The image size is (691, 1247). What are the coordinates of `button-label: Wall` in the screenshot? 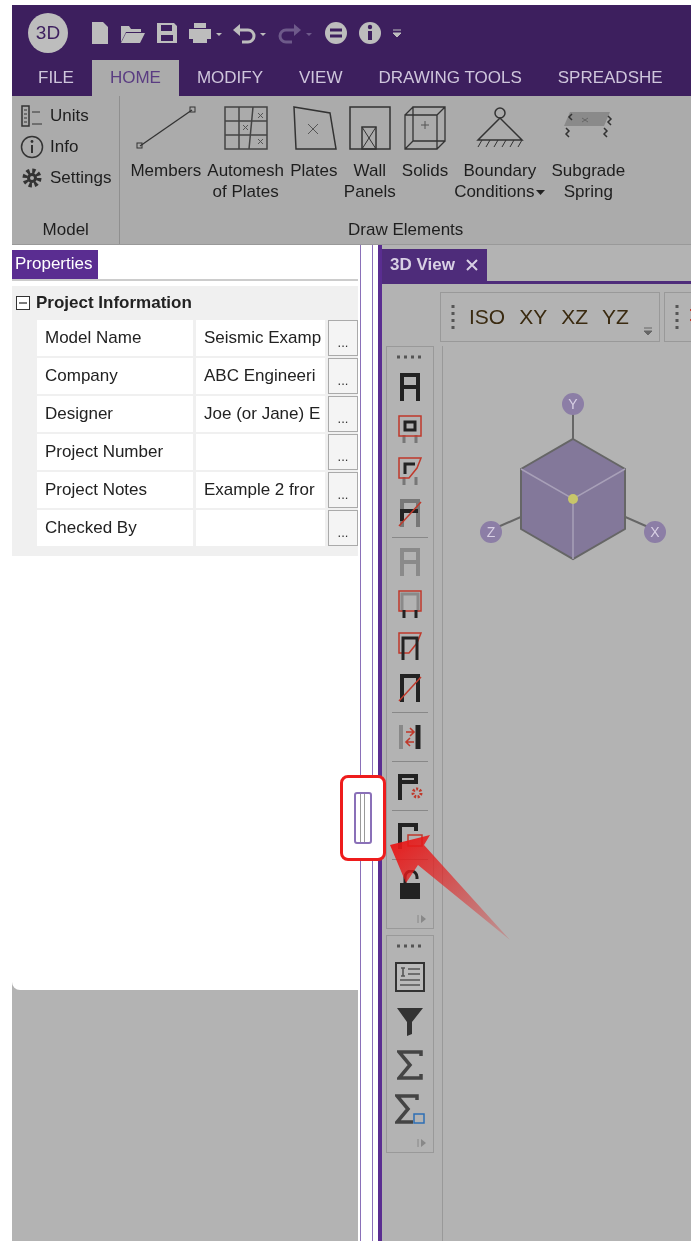 It's located at (370, 170).